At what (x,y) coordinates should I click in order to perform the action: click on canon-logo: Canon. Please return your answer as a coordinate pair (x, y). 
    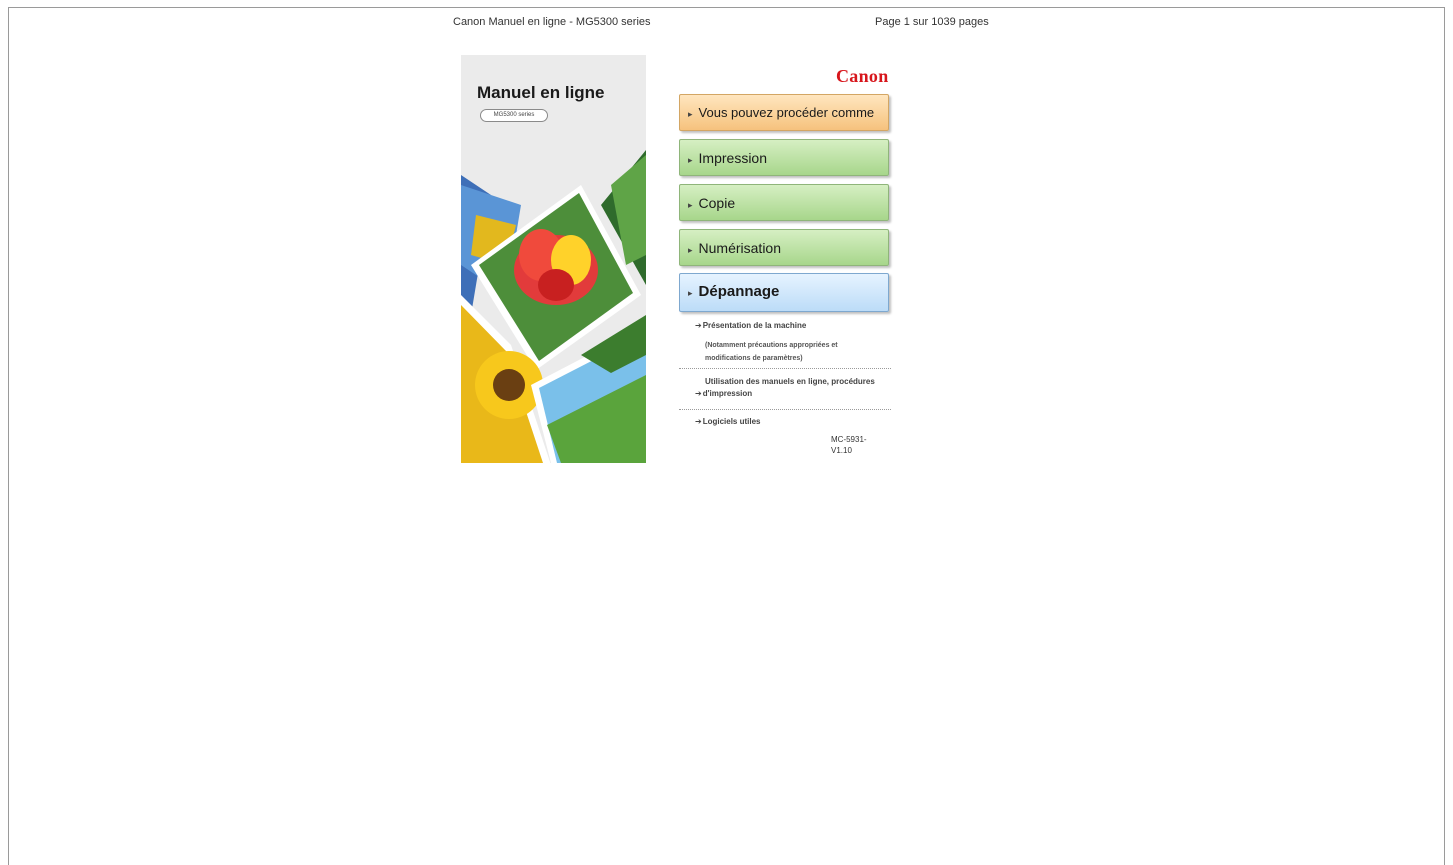
    Looking at the image, I should click on (862, 76).